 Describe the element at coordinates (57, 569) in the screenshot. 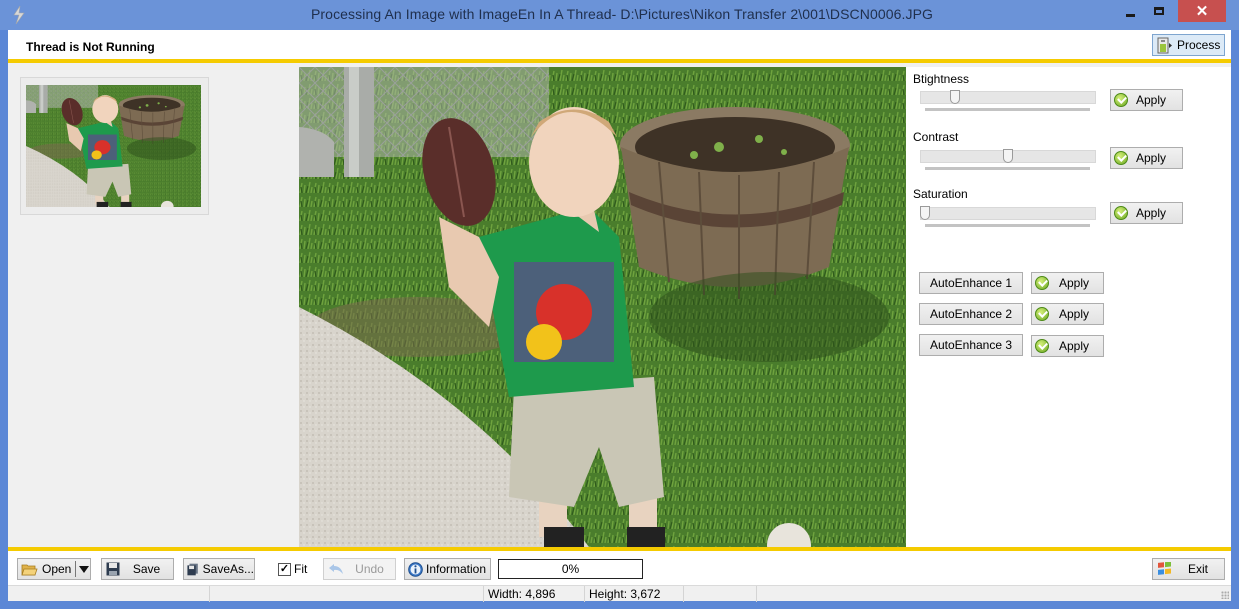

I see `open-label: Open` at that location.